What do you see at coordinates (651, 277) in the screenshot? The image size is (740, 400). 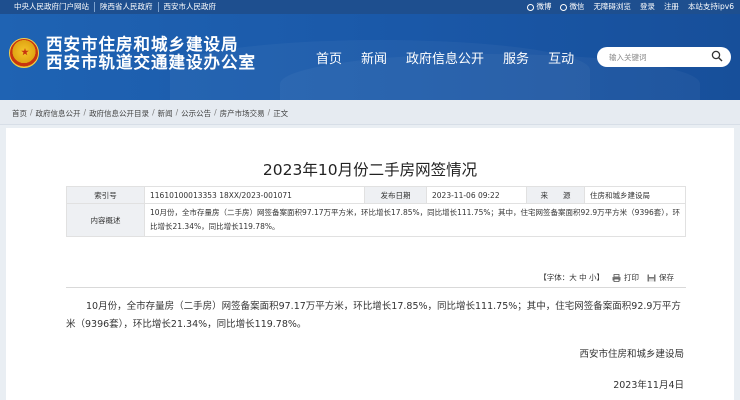 I see `save-icon` at bounding box center [651, 277].